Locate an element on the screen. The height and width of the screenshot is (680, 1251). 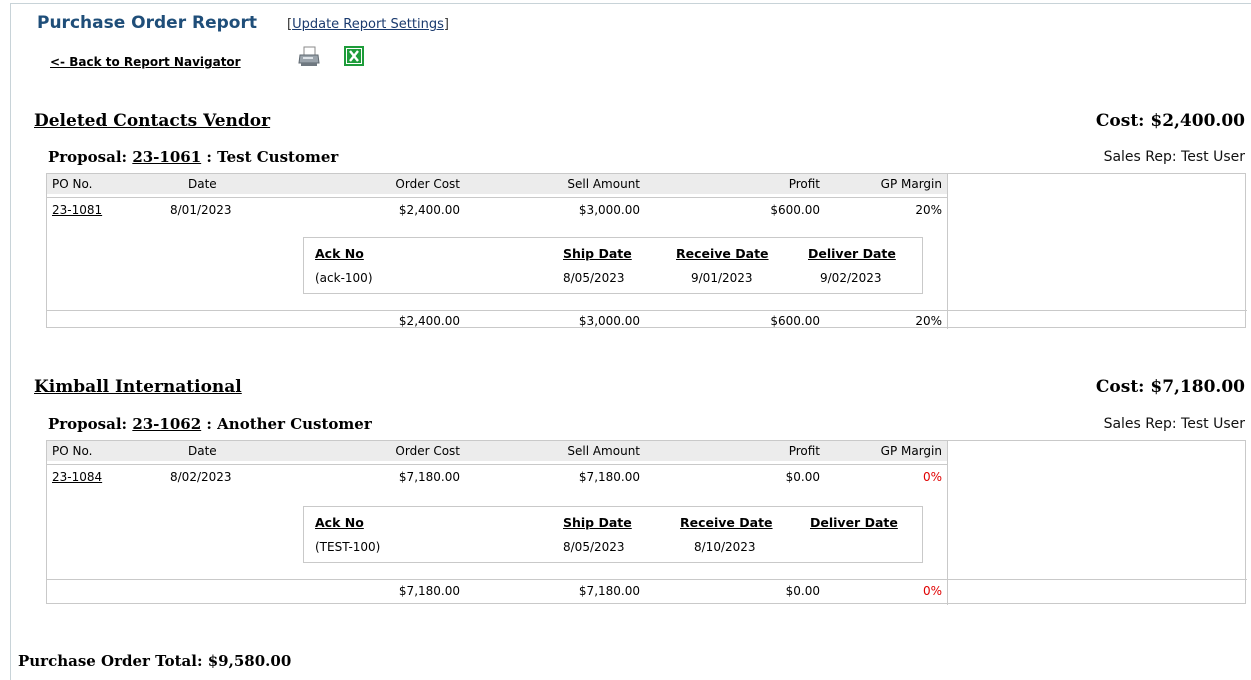
po-order-cost: $7,180.00 is located at coordinates (429, 477).